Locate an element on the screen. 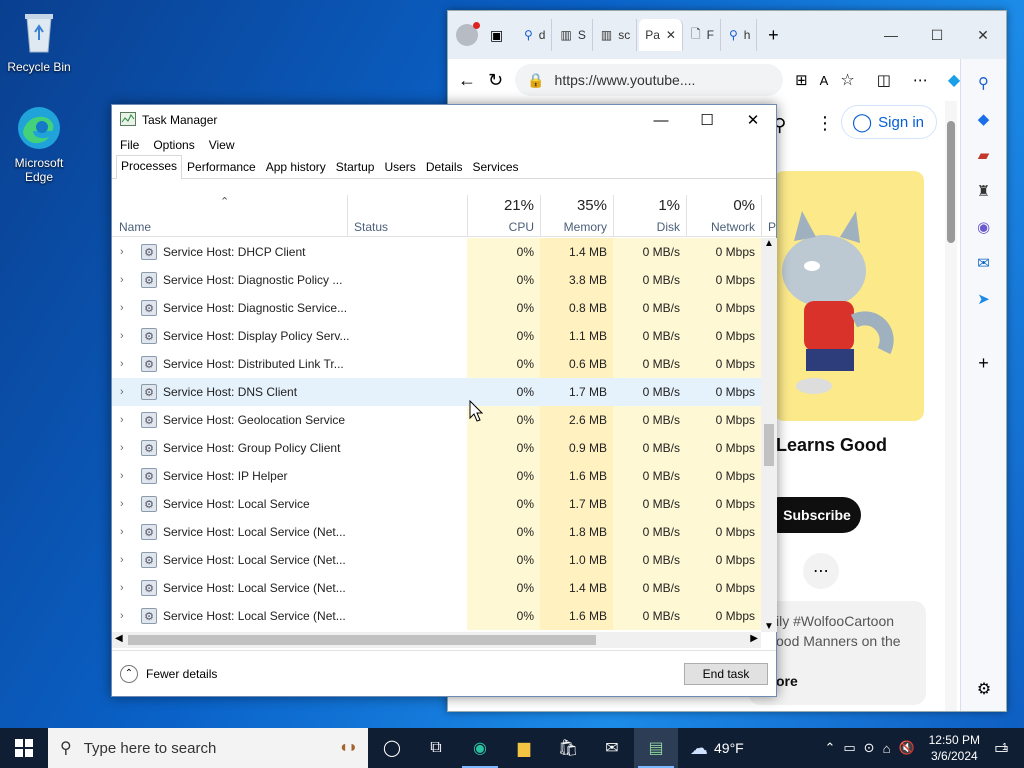 This screenshot has height=768, width=1024. tab-startup: Startup is located at coordinates (355, 167).